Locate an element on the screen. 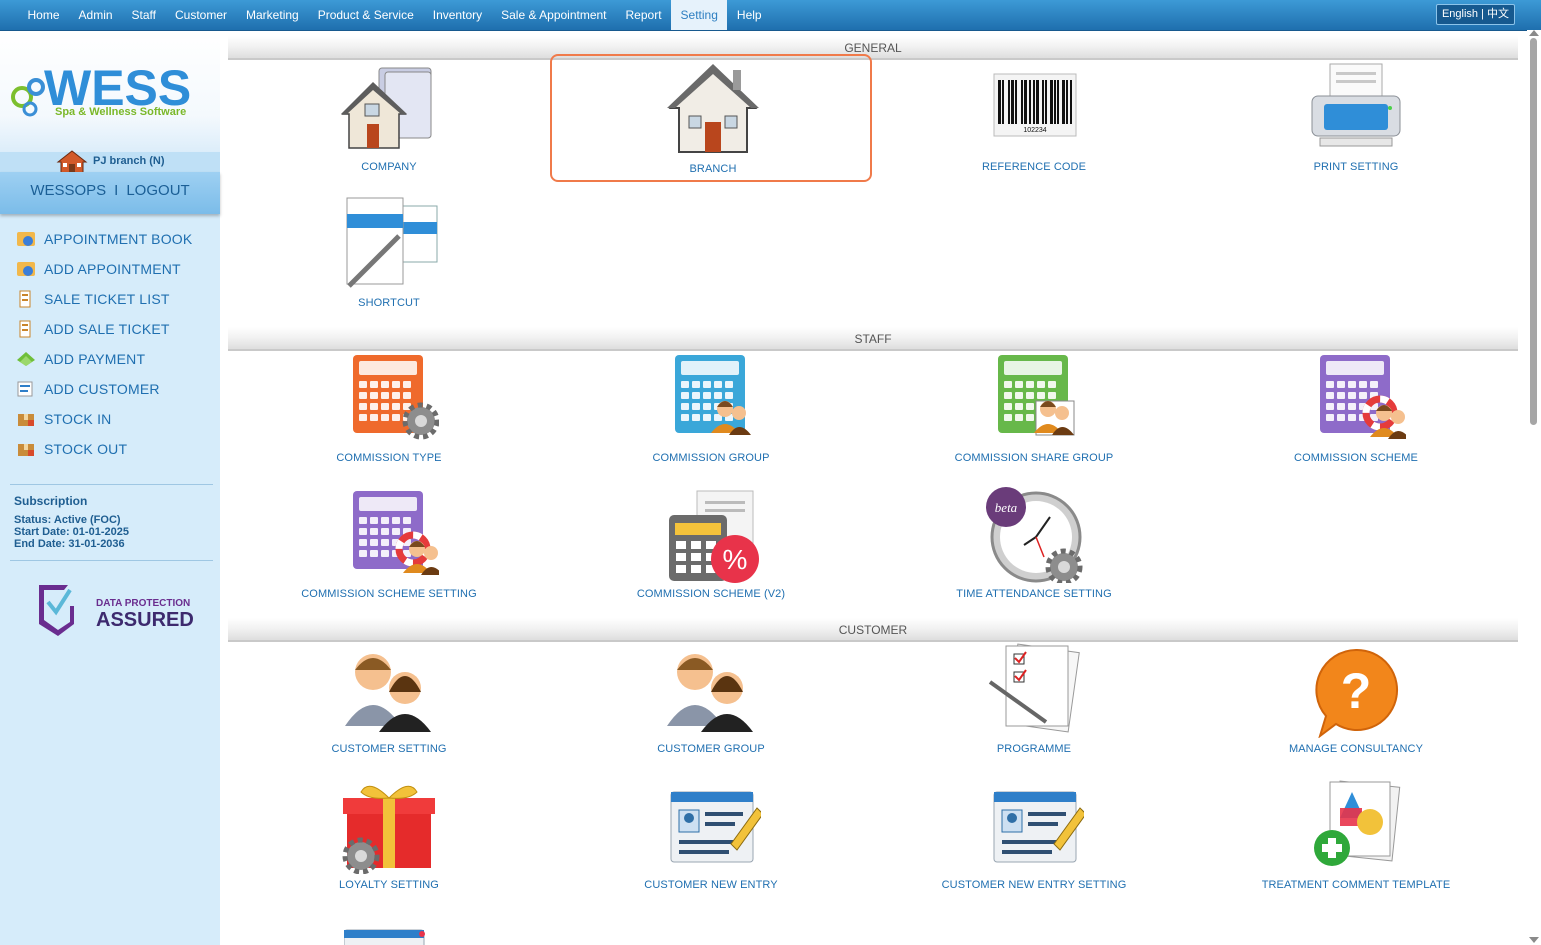 Image resolution: width=1541 pixels, height=945 pixels. setting-tile-commission-type: COMMISSION TYPE is located at coordinates (389, 409).